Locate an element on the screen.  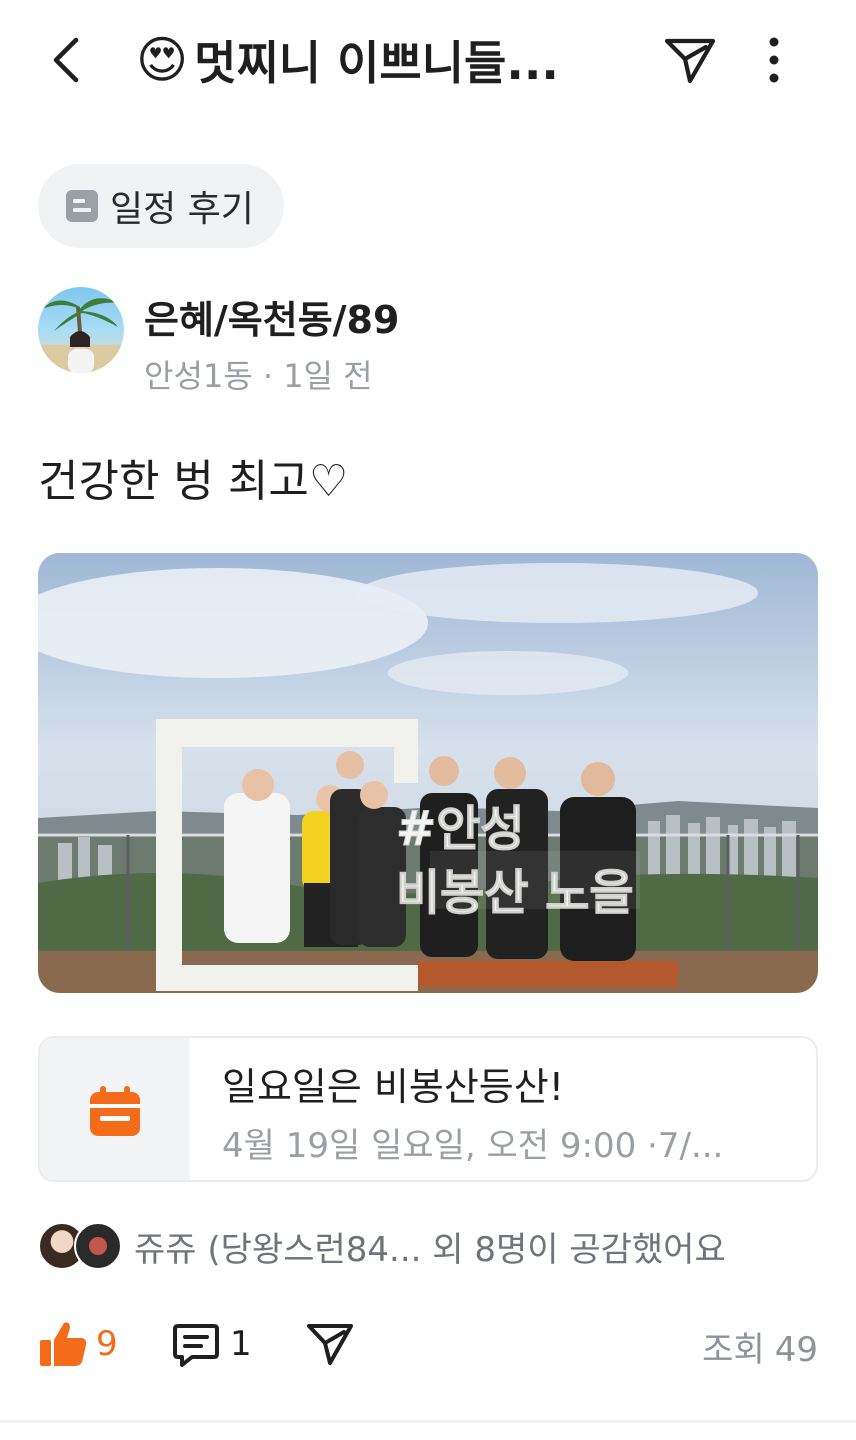
event-title: 일요일은 비봉산등산! is located at coordinates (393, 1087).